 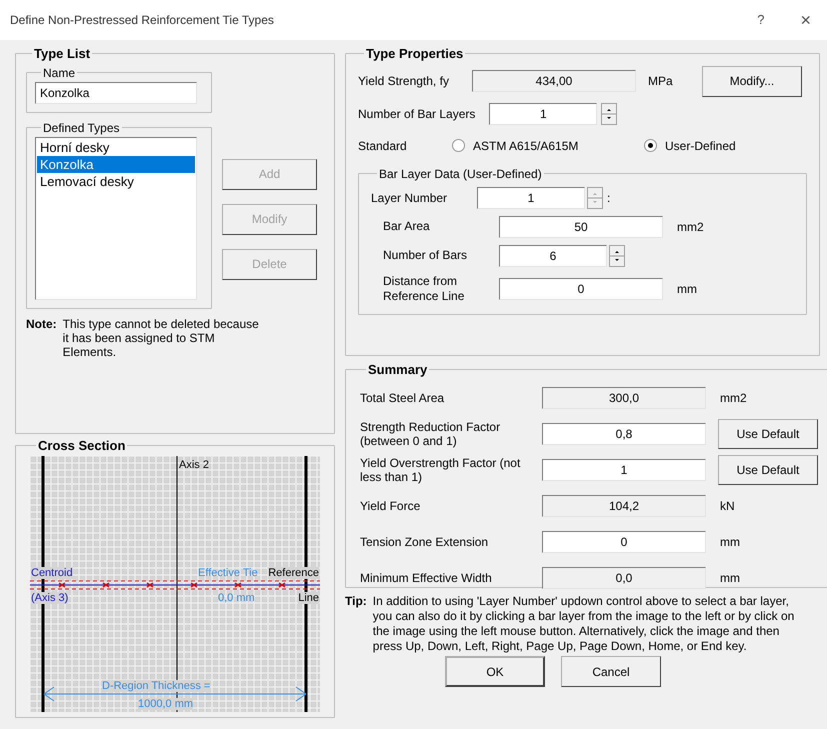 I want to click on value-field: 0,0, so click(x=624, y=577).